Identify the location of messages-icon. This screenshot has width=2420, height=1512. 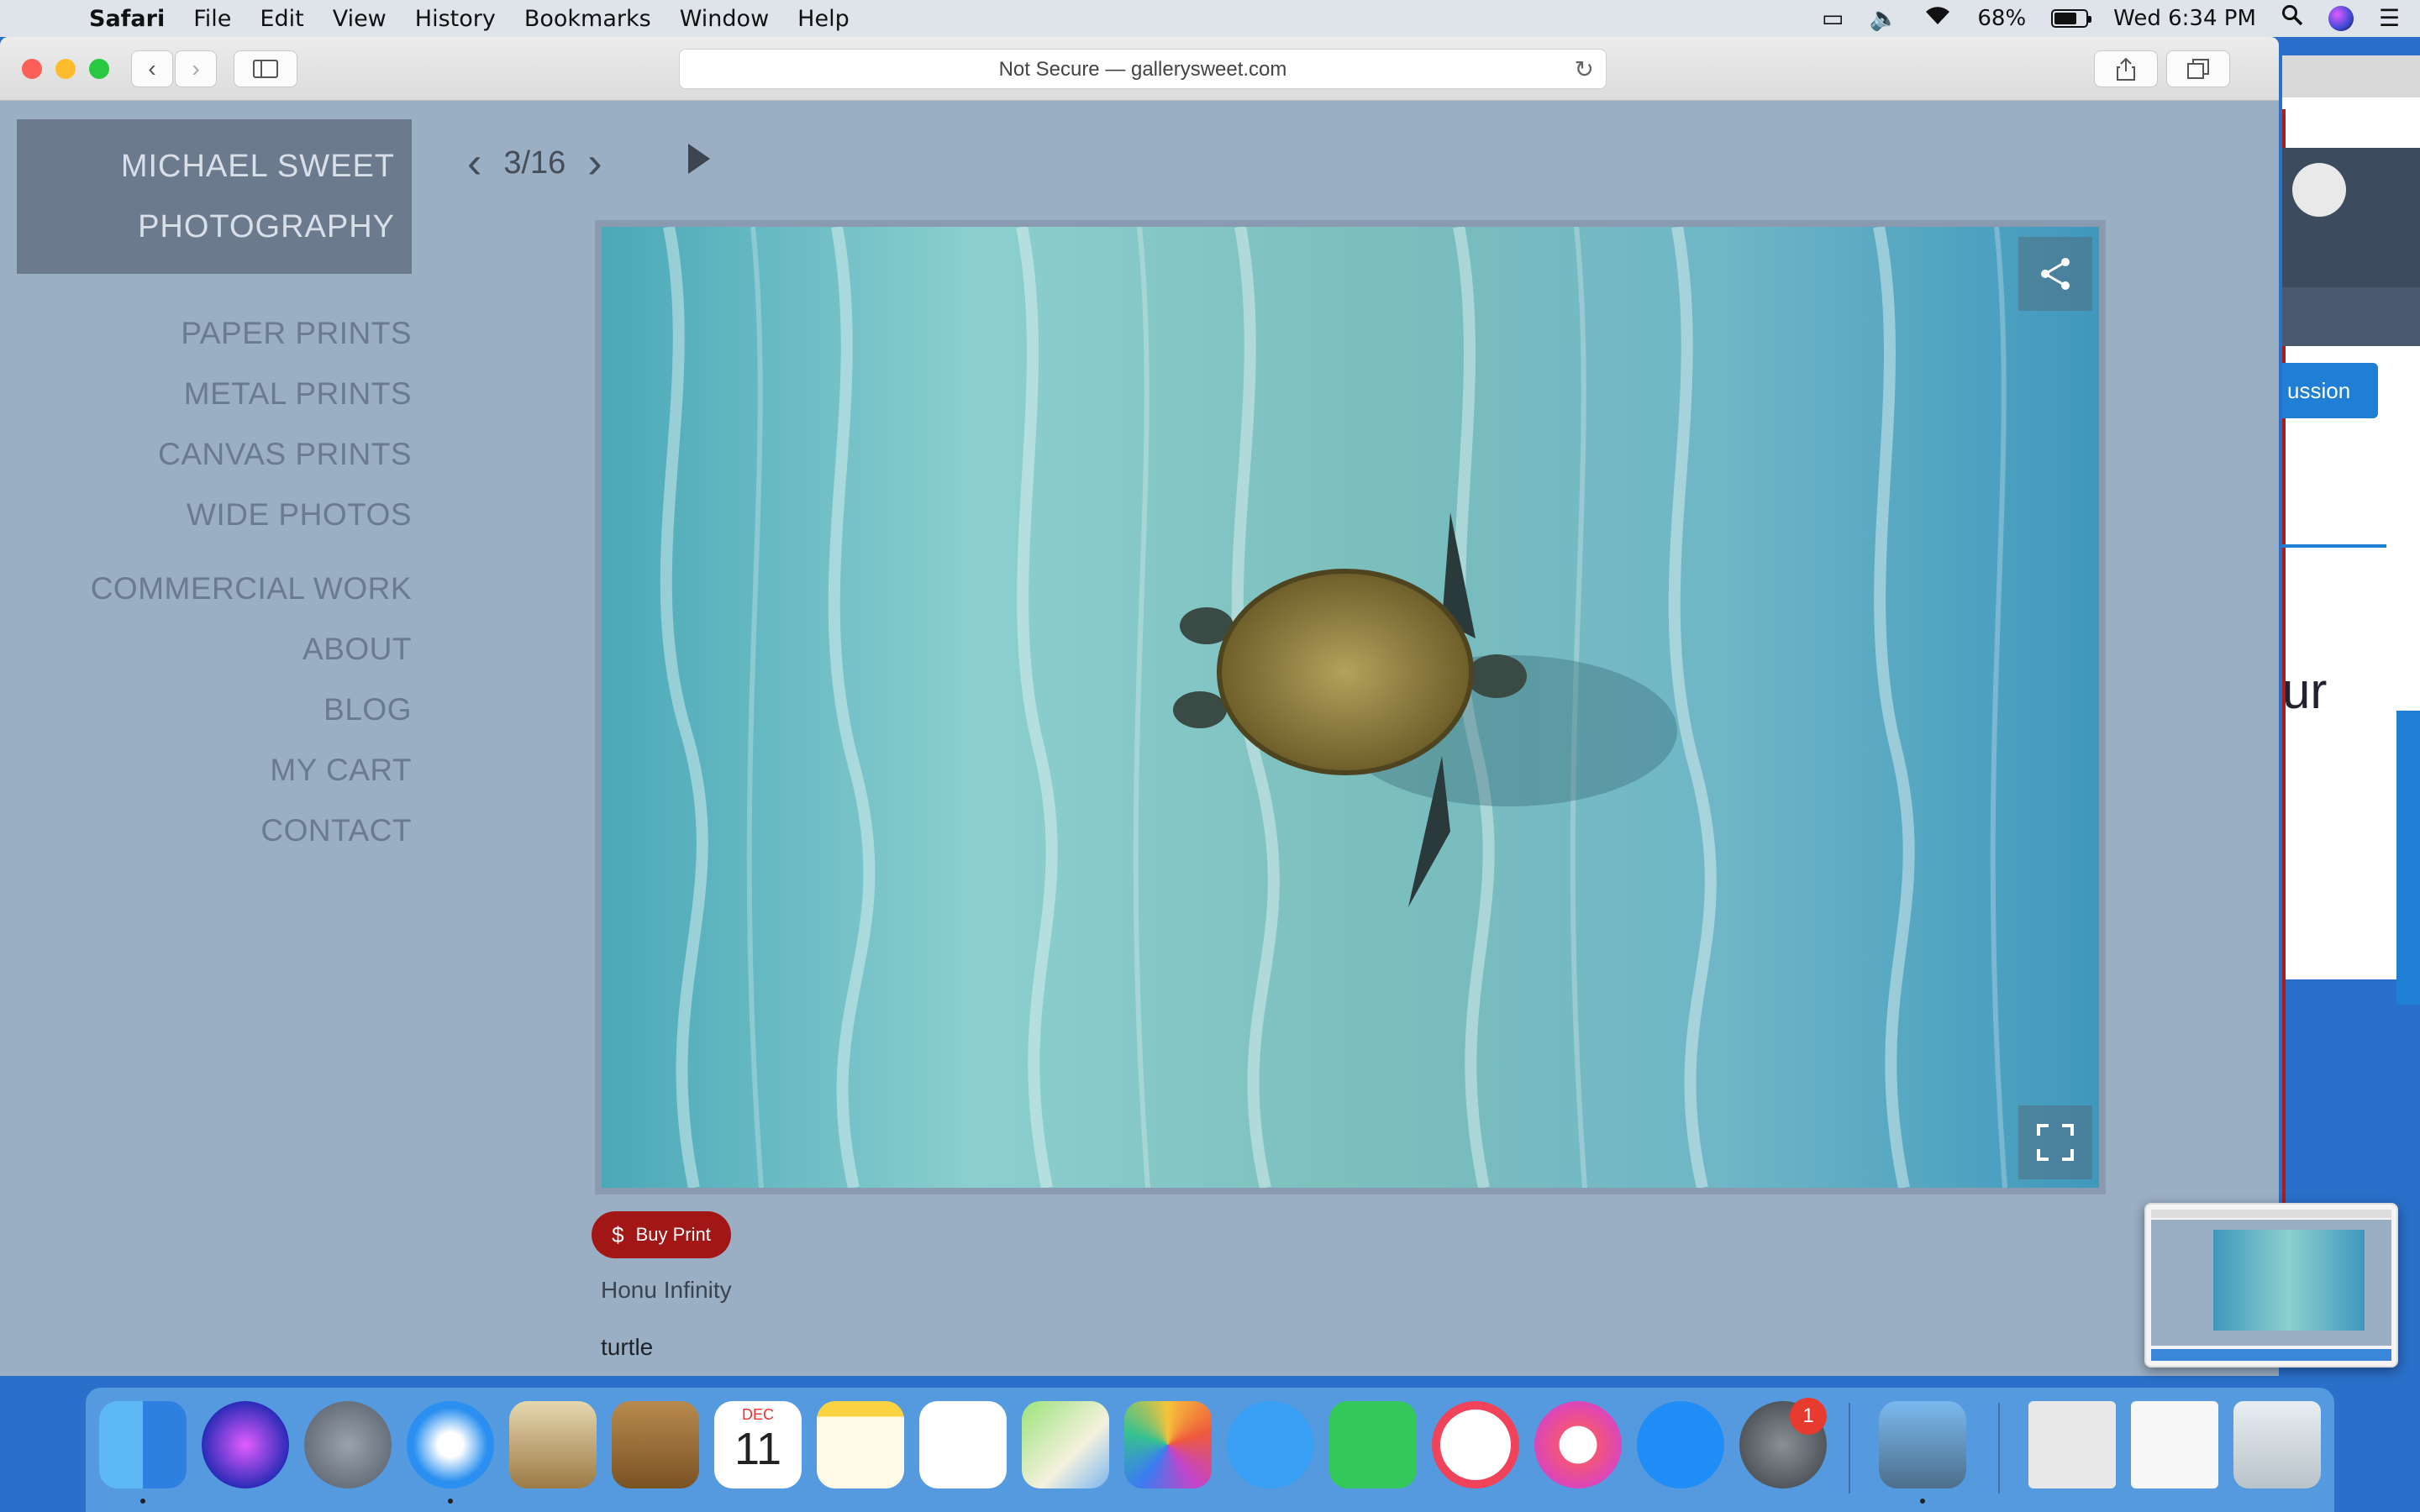
(1270, 1444).